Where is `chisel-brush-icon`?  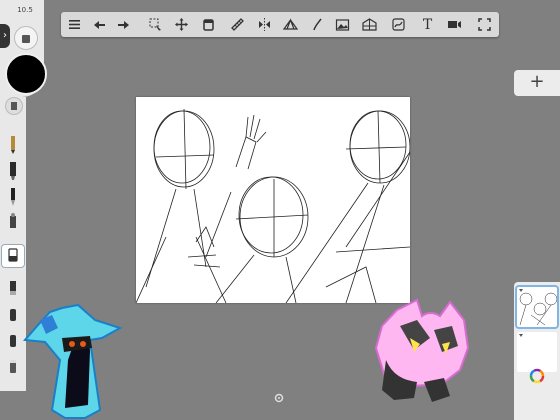
chisel-brush-icon is located at coordinates (13, 288).